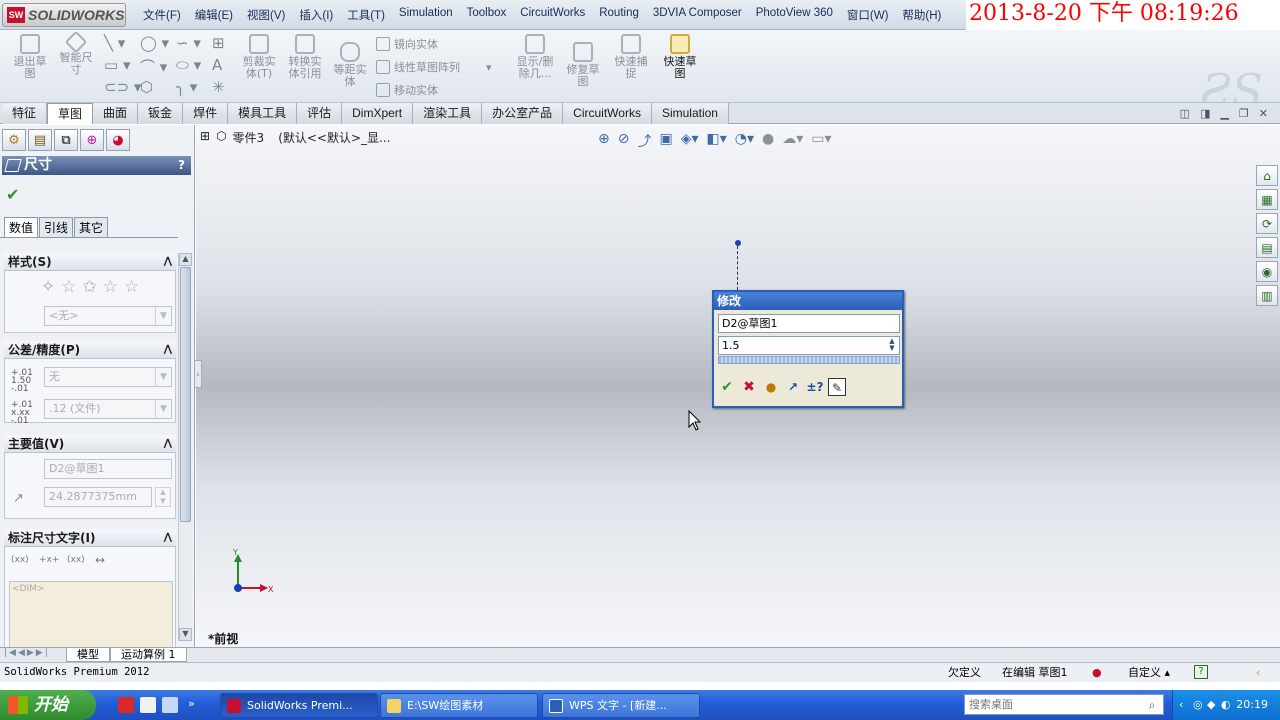 The image size is (1280, 720). I want to click on scroll-down-icon: ▼, so click(185, 634).